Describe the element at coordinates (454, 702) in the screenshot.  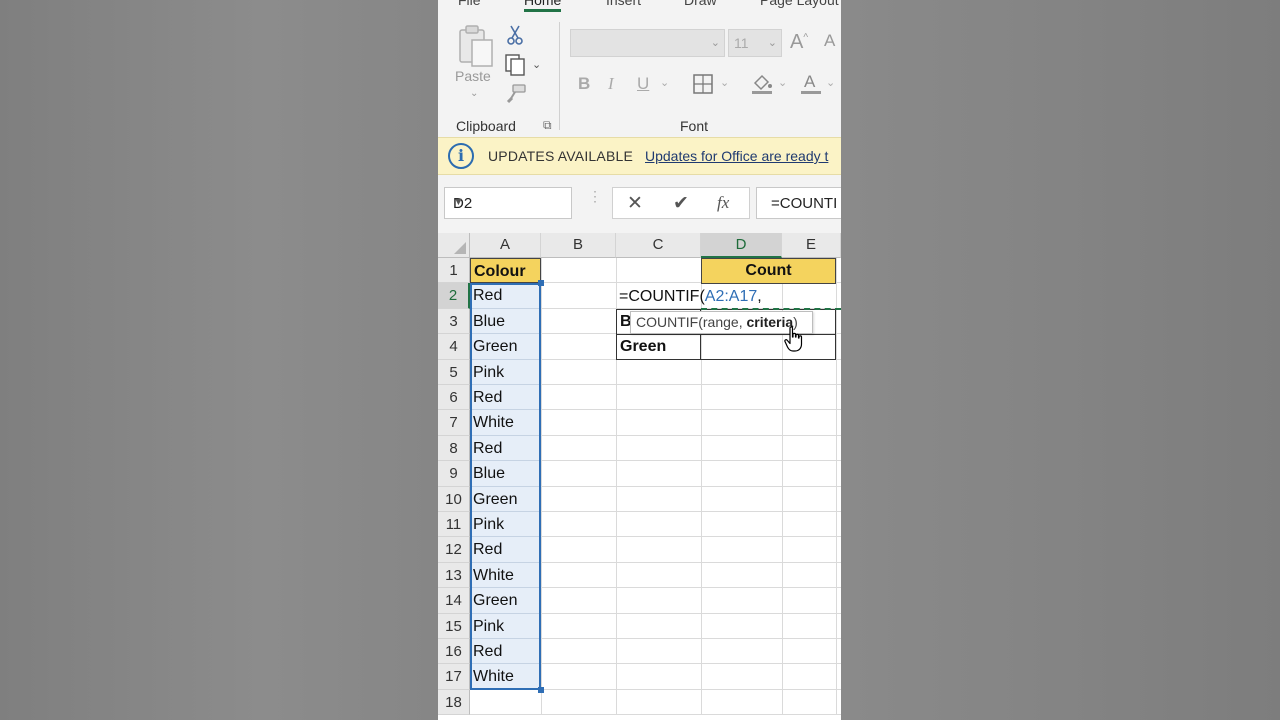
I see `row-header-18: 18` at that location.